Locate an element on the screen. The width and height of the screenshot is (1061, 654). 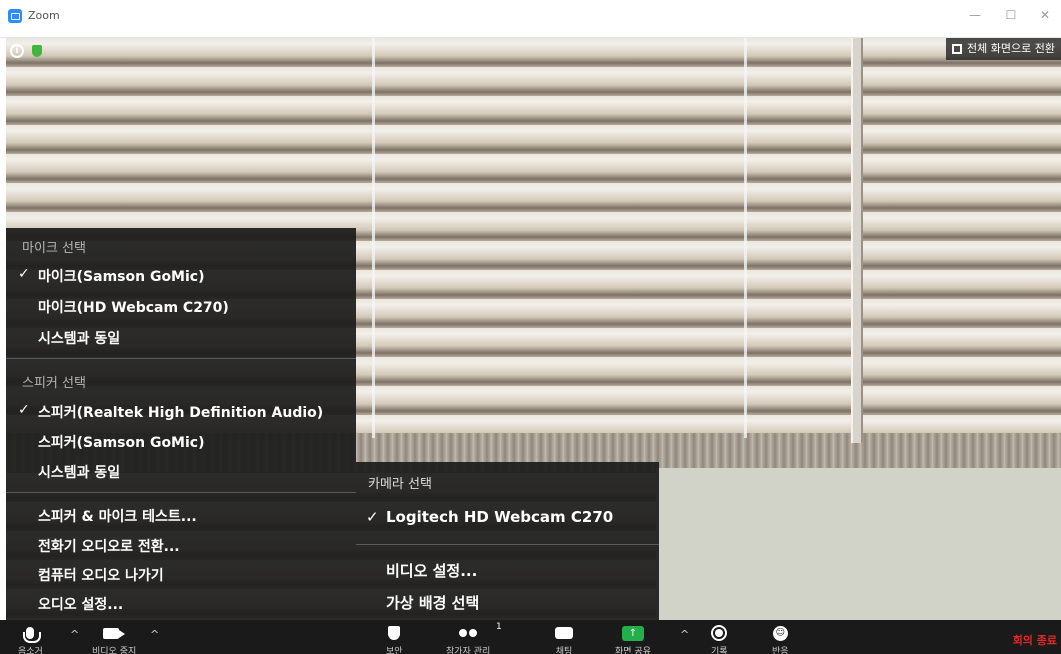
end-meeting-button: 회의 종료 is located at coordinates (1035, 640).